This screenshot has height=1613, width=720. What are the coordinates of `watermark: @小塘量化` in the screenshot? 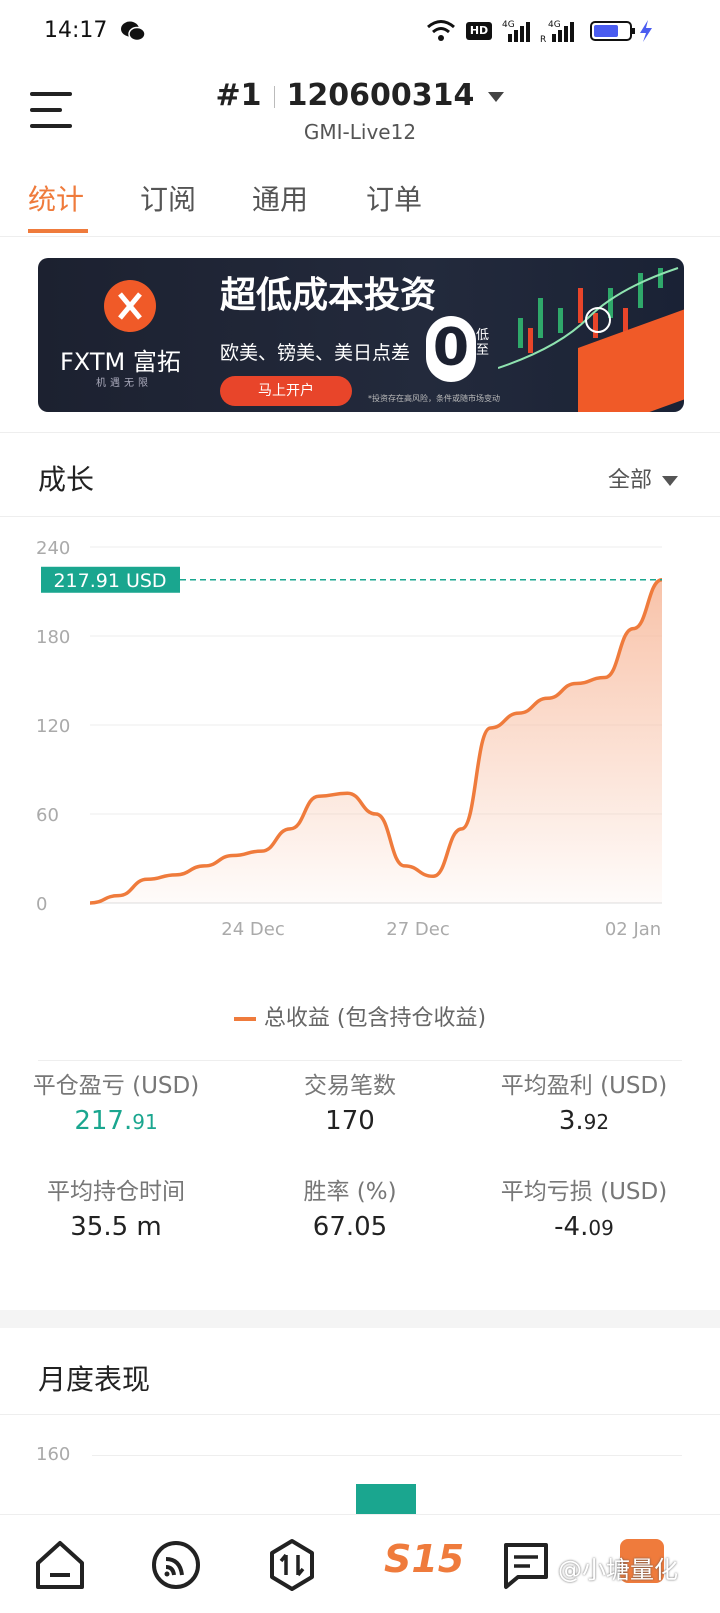 It's located at (618, 1570).